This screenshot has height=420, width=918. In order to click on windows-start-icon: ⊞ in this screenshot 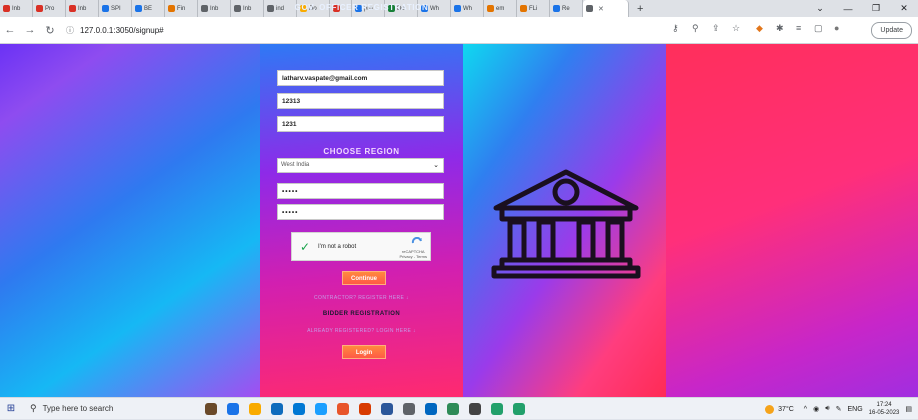, I will do `click(11, 408)`.